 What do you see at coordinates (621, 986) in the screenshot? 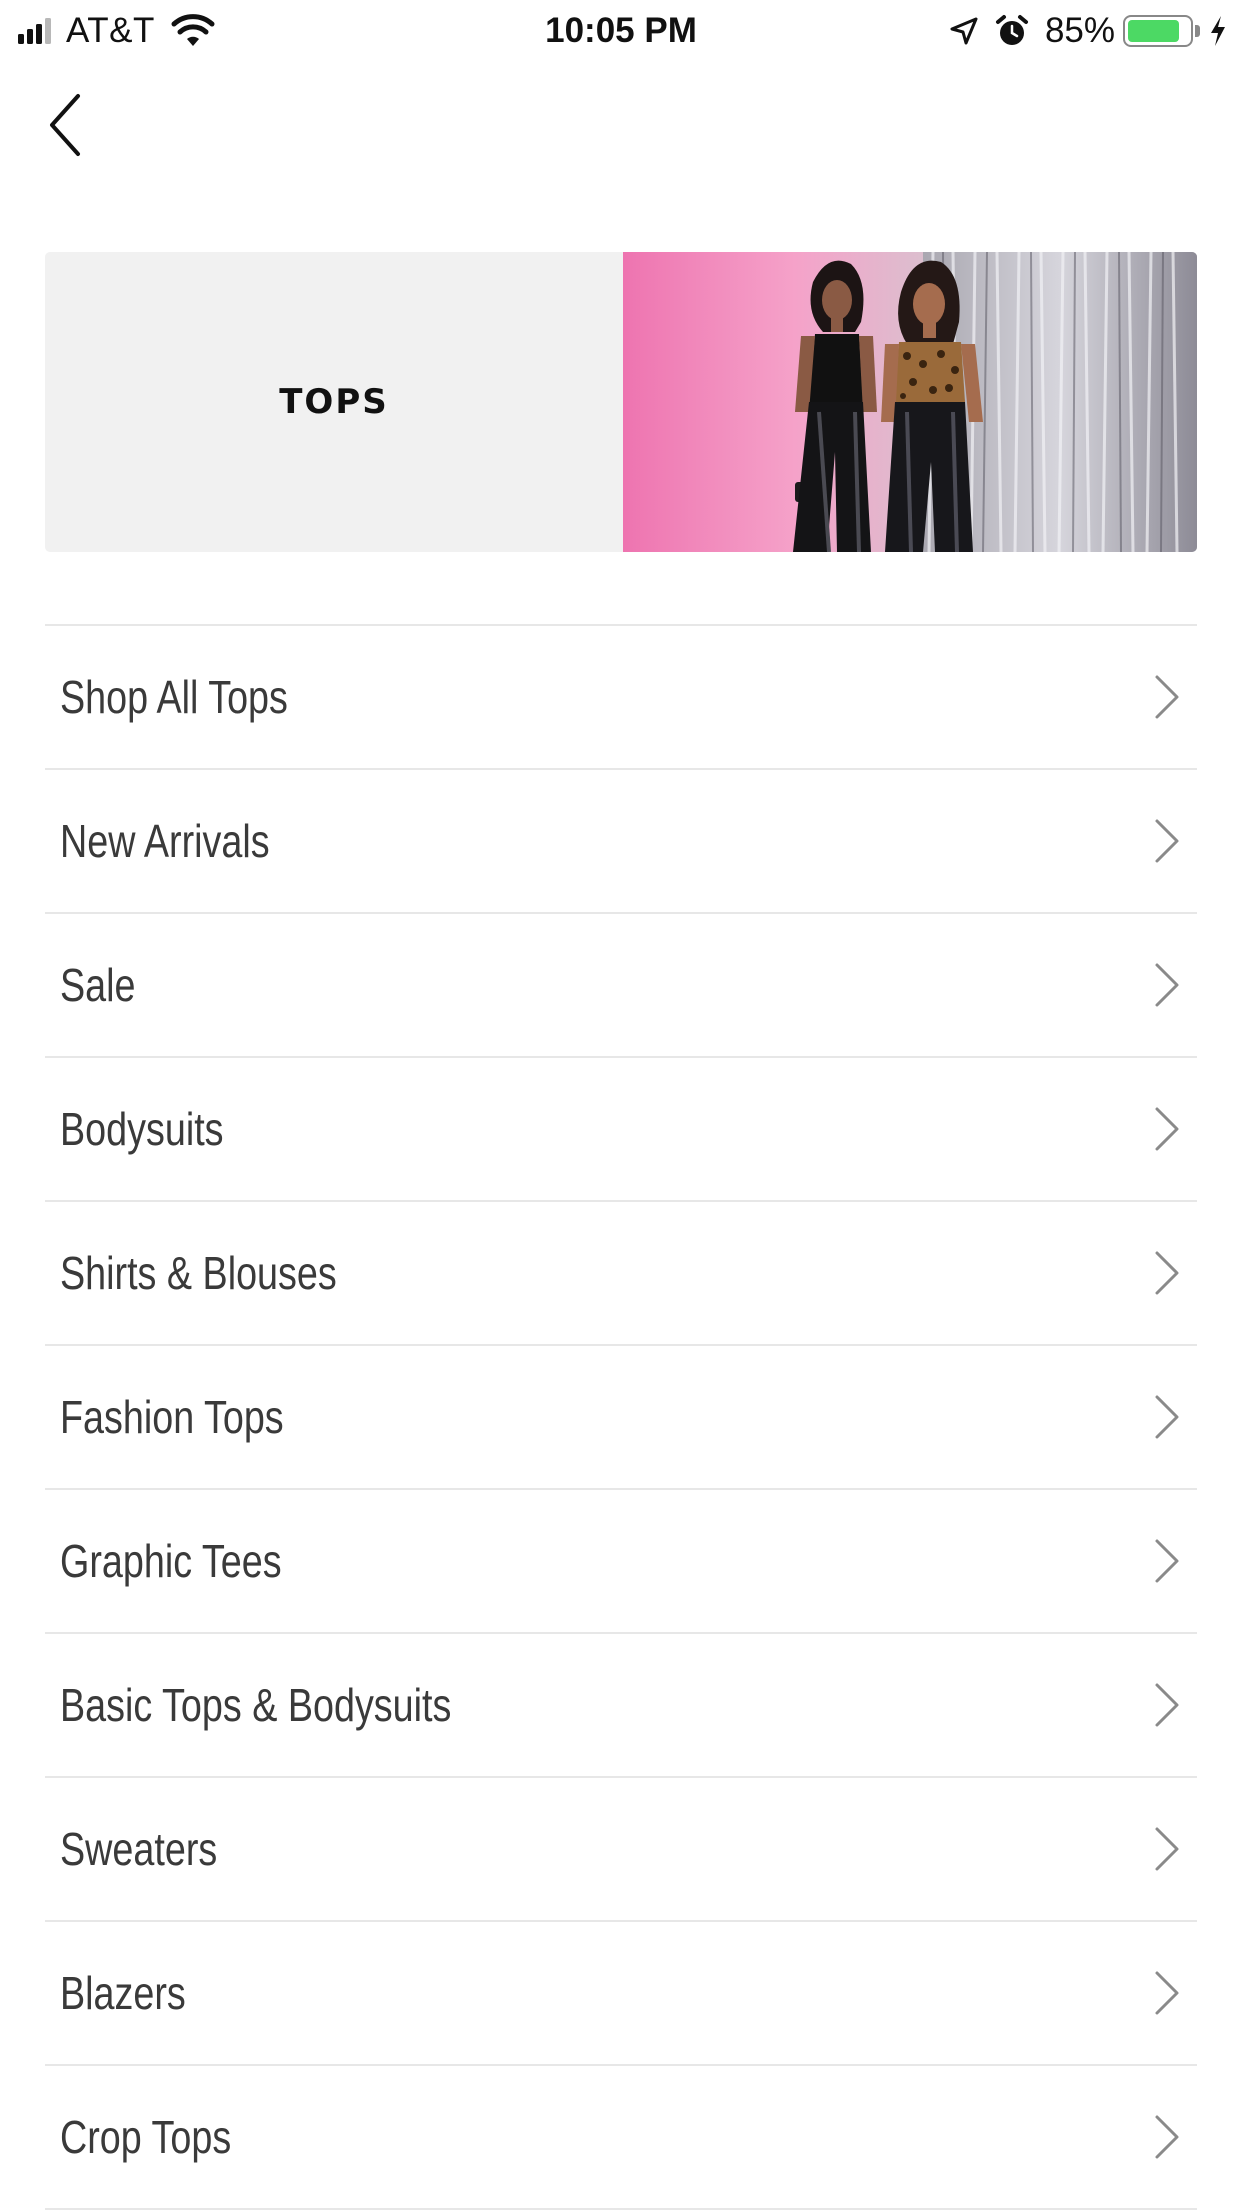
I see `menu-item-sale: Sale` at bounding box center [621, 986].